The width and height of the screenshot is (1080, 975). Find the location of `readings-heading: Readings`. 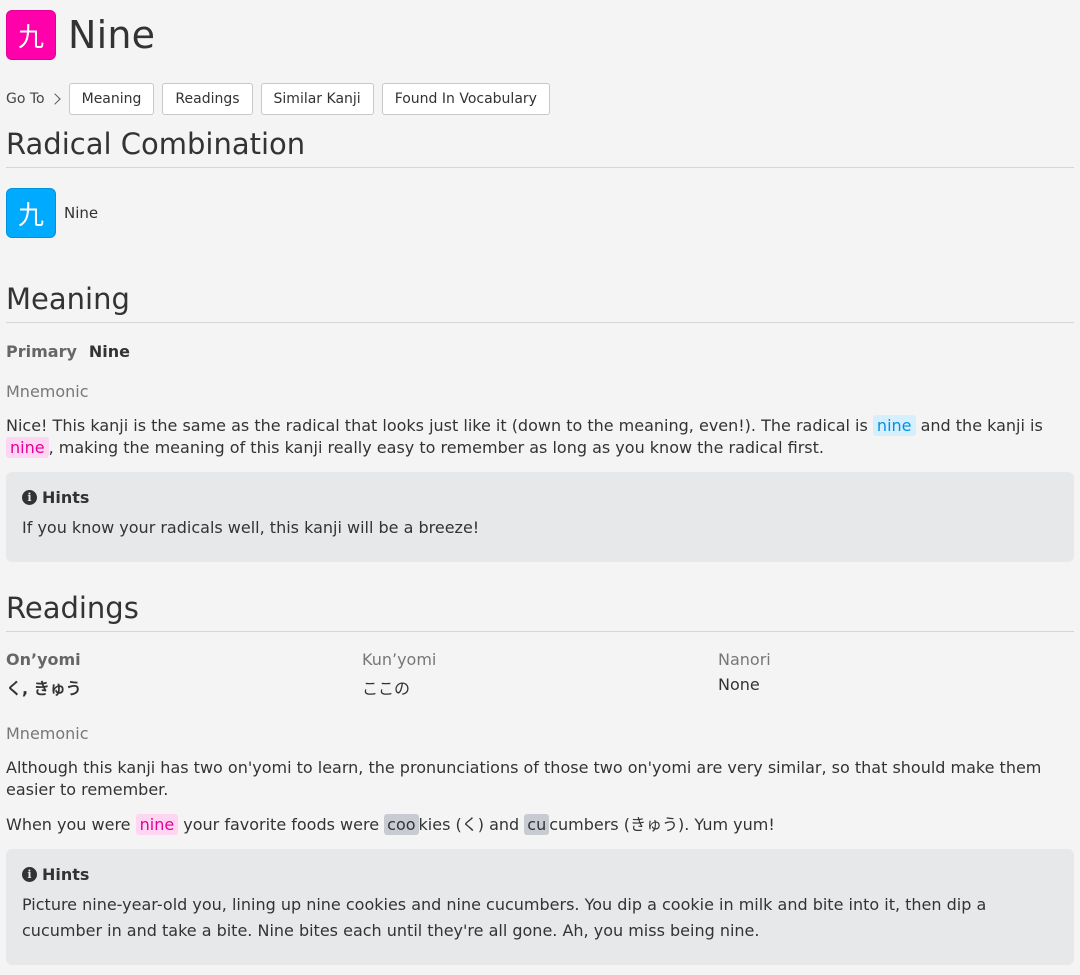

readings-heading: Readings is located at coordinates (540, 612).